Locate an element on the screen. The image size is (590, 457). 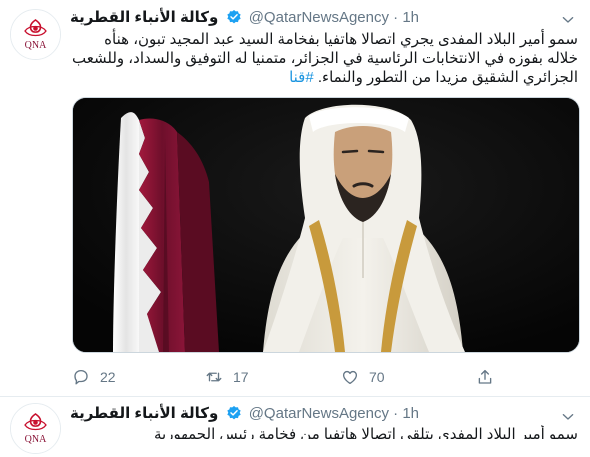
retweet-button: 17 is located at coordinates (227, 377).